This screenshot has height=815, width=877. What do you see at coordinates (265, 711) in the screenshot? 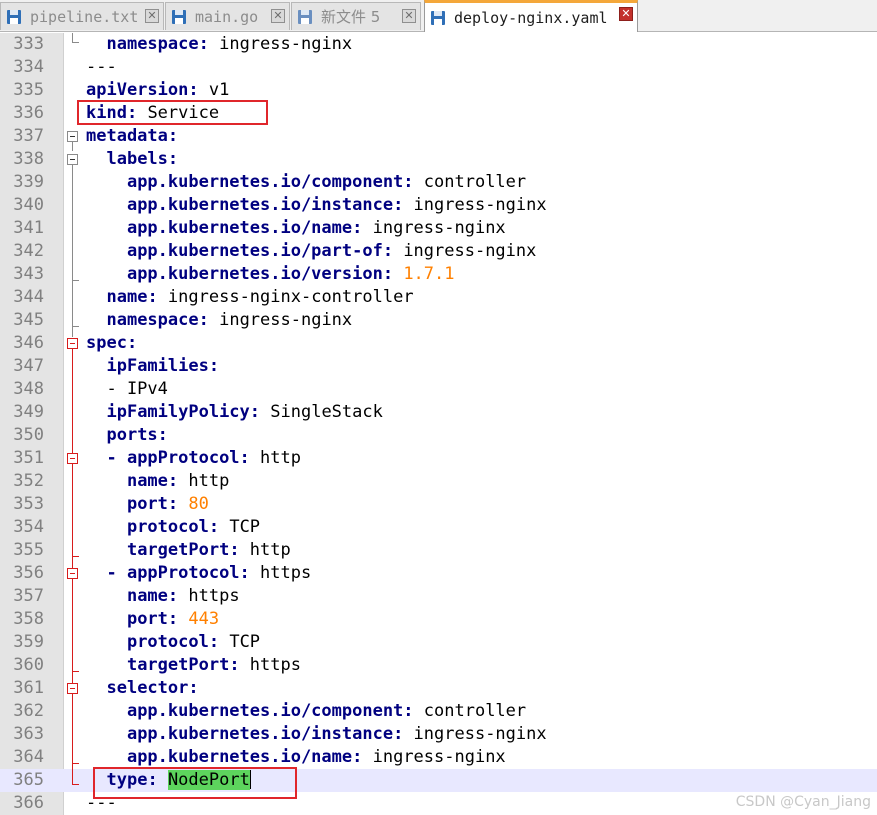
I see `yaml-key: app.kubernetes.io/component` at bounding box center [265, 711].